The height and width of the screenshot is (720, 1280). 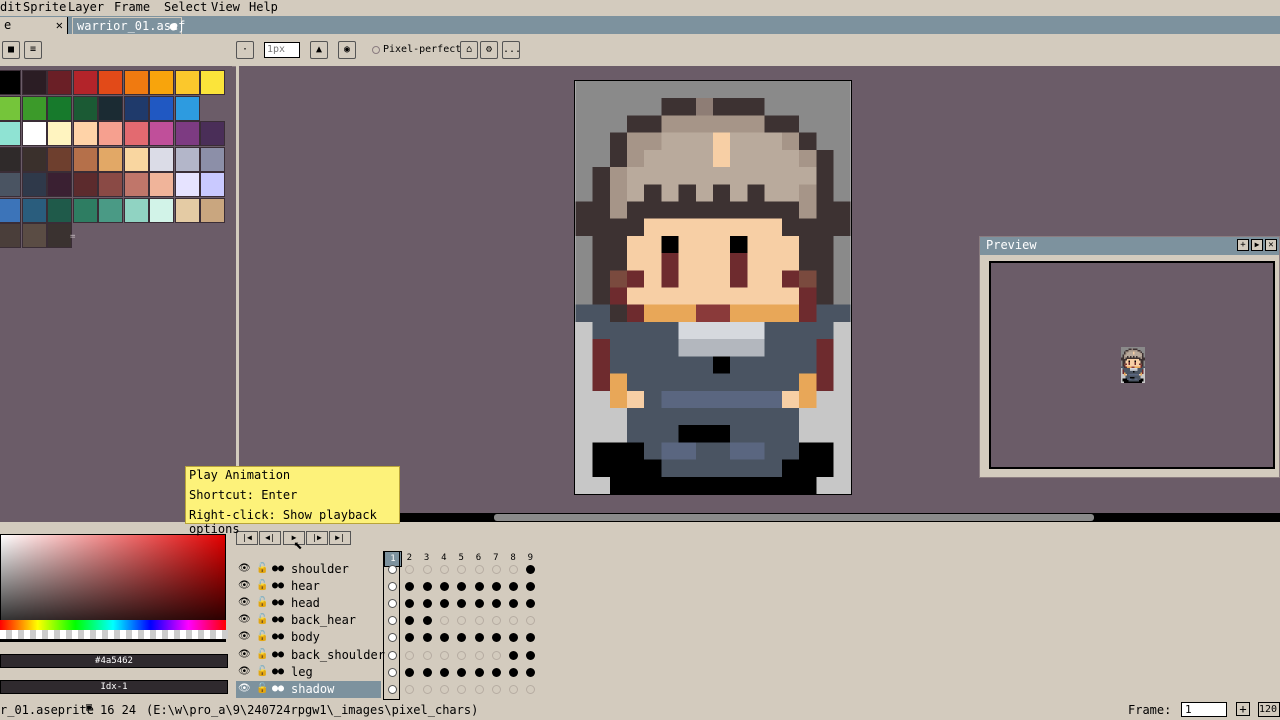 I want to click on frame-header: 2, so click(x=409, y=558).